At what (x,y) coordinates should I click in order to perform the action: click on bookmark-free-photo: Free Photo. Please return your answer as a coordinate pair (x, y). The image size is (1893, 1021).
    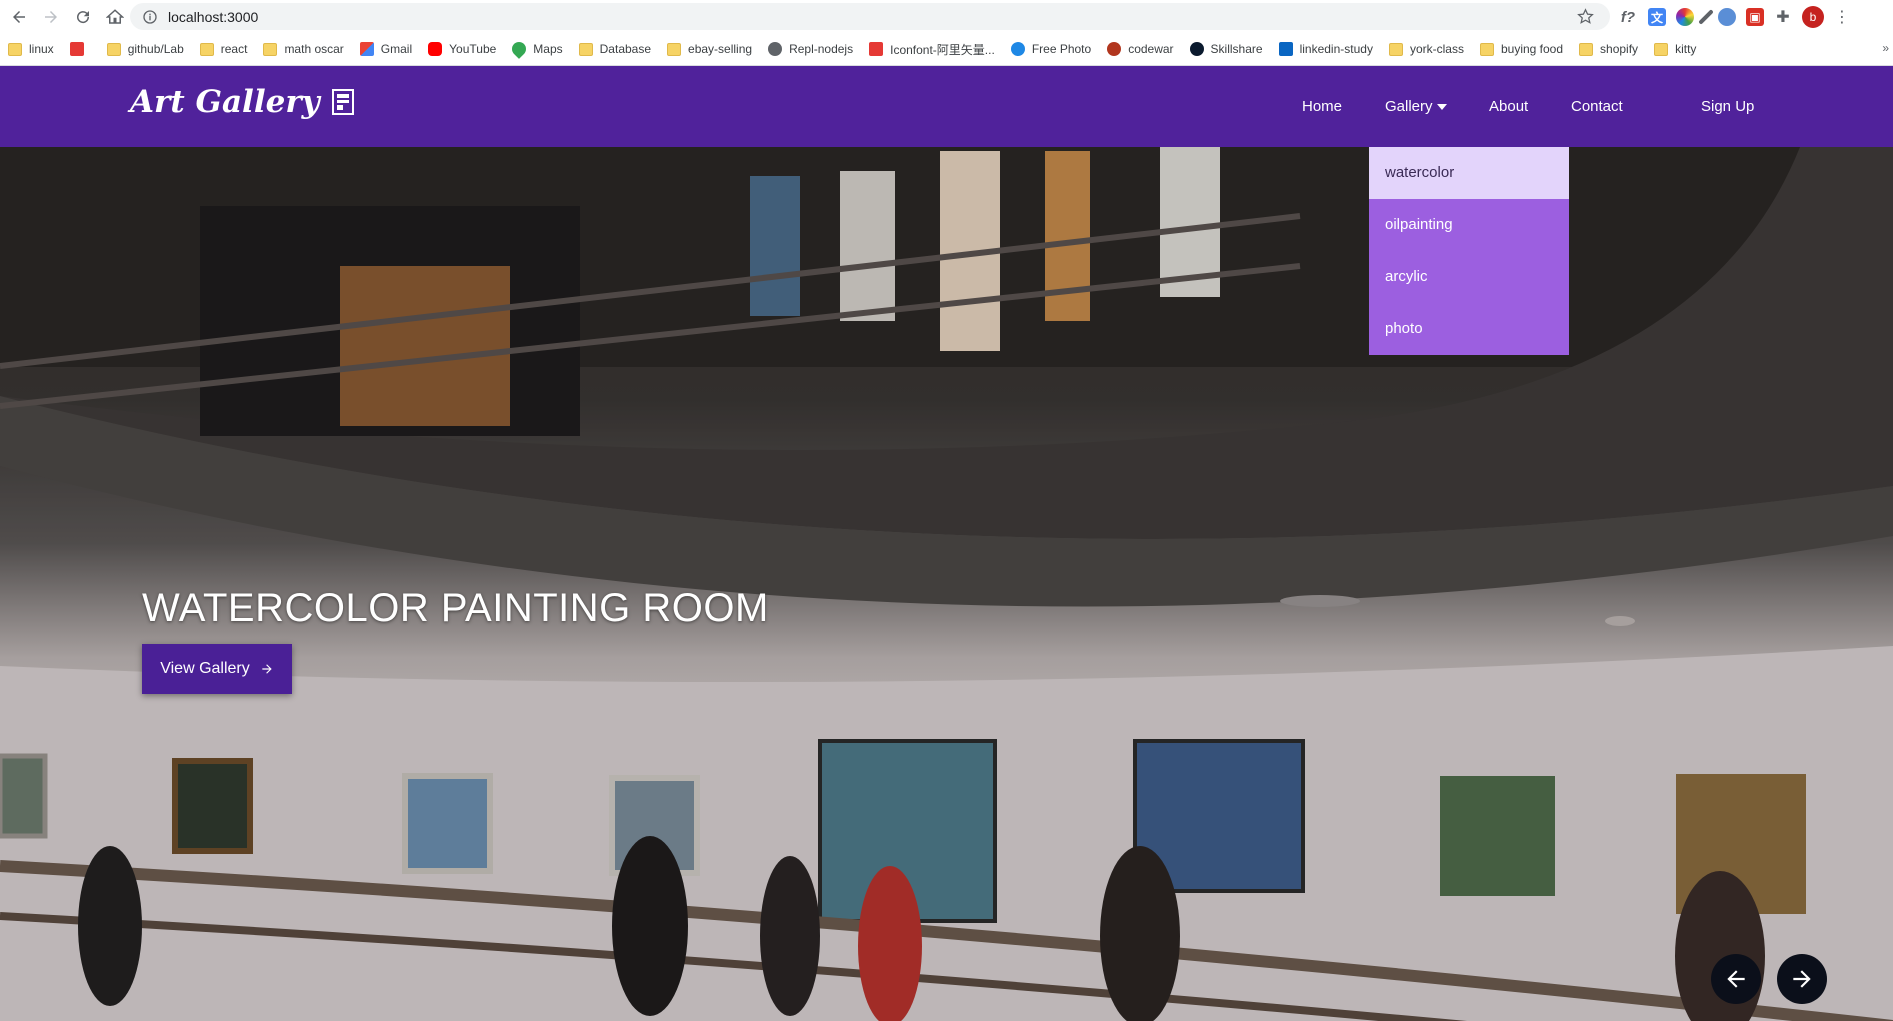
    Looking at the image, I should click on (1051, 49).